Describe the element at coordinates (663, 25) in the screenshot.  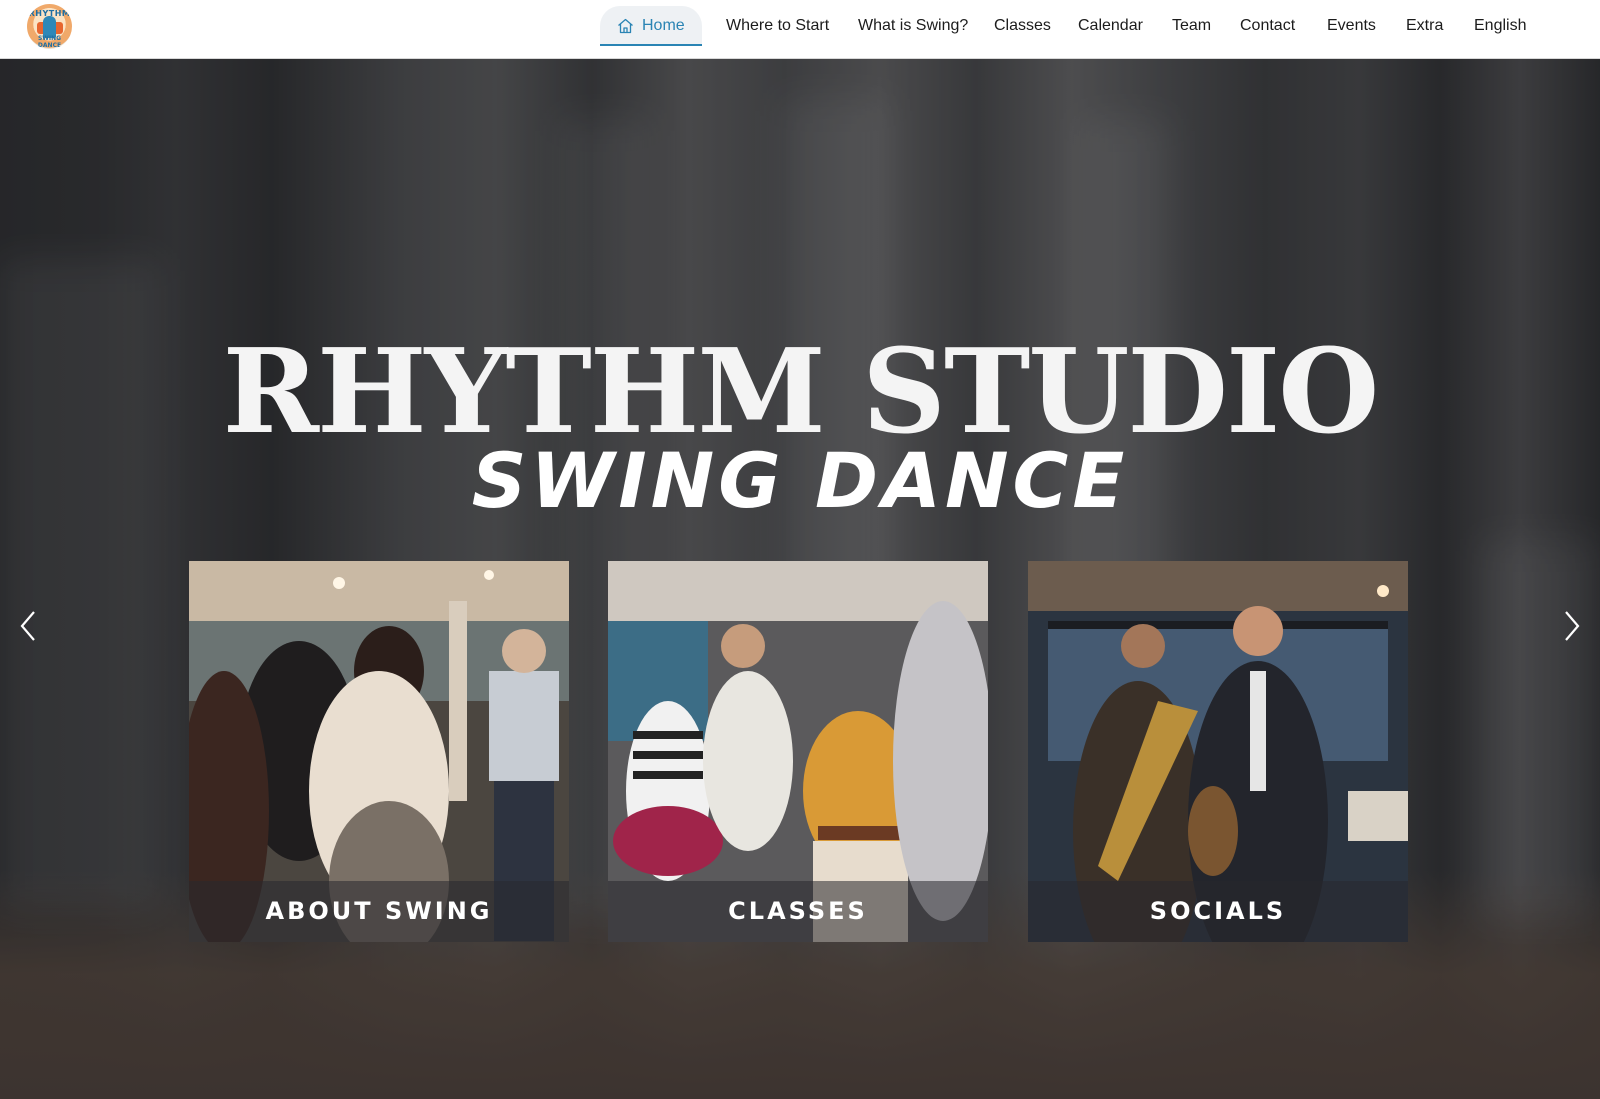
I see `nav-home-label: Home` at that location.